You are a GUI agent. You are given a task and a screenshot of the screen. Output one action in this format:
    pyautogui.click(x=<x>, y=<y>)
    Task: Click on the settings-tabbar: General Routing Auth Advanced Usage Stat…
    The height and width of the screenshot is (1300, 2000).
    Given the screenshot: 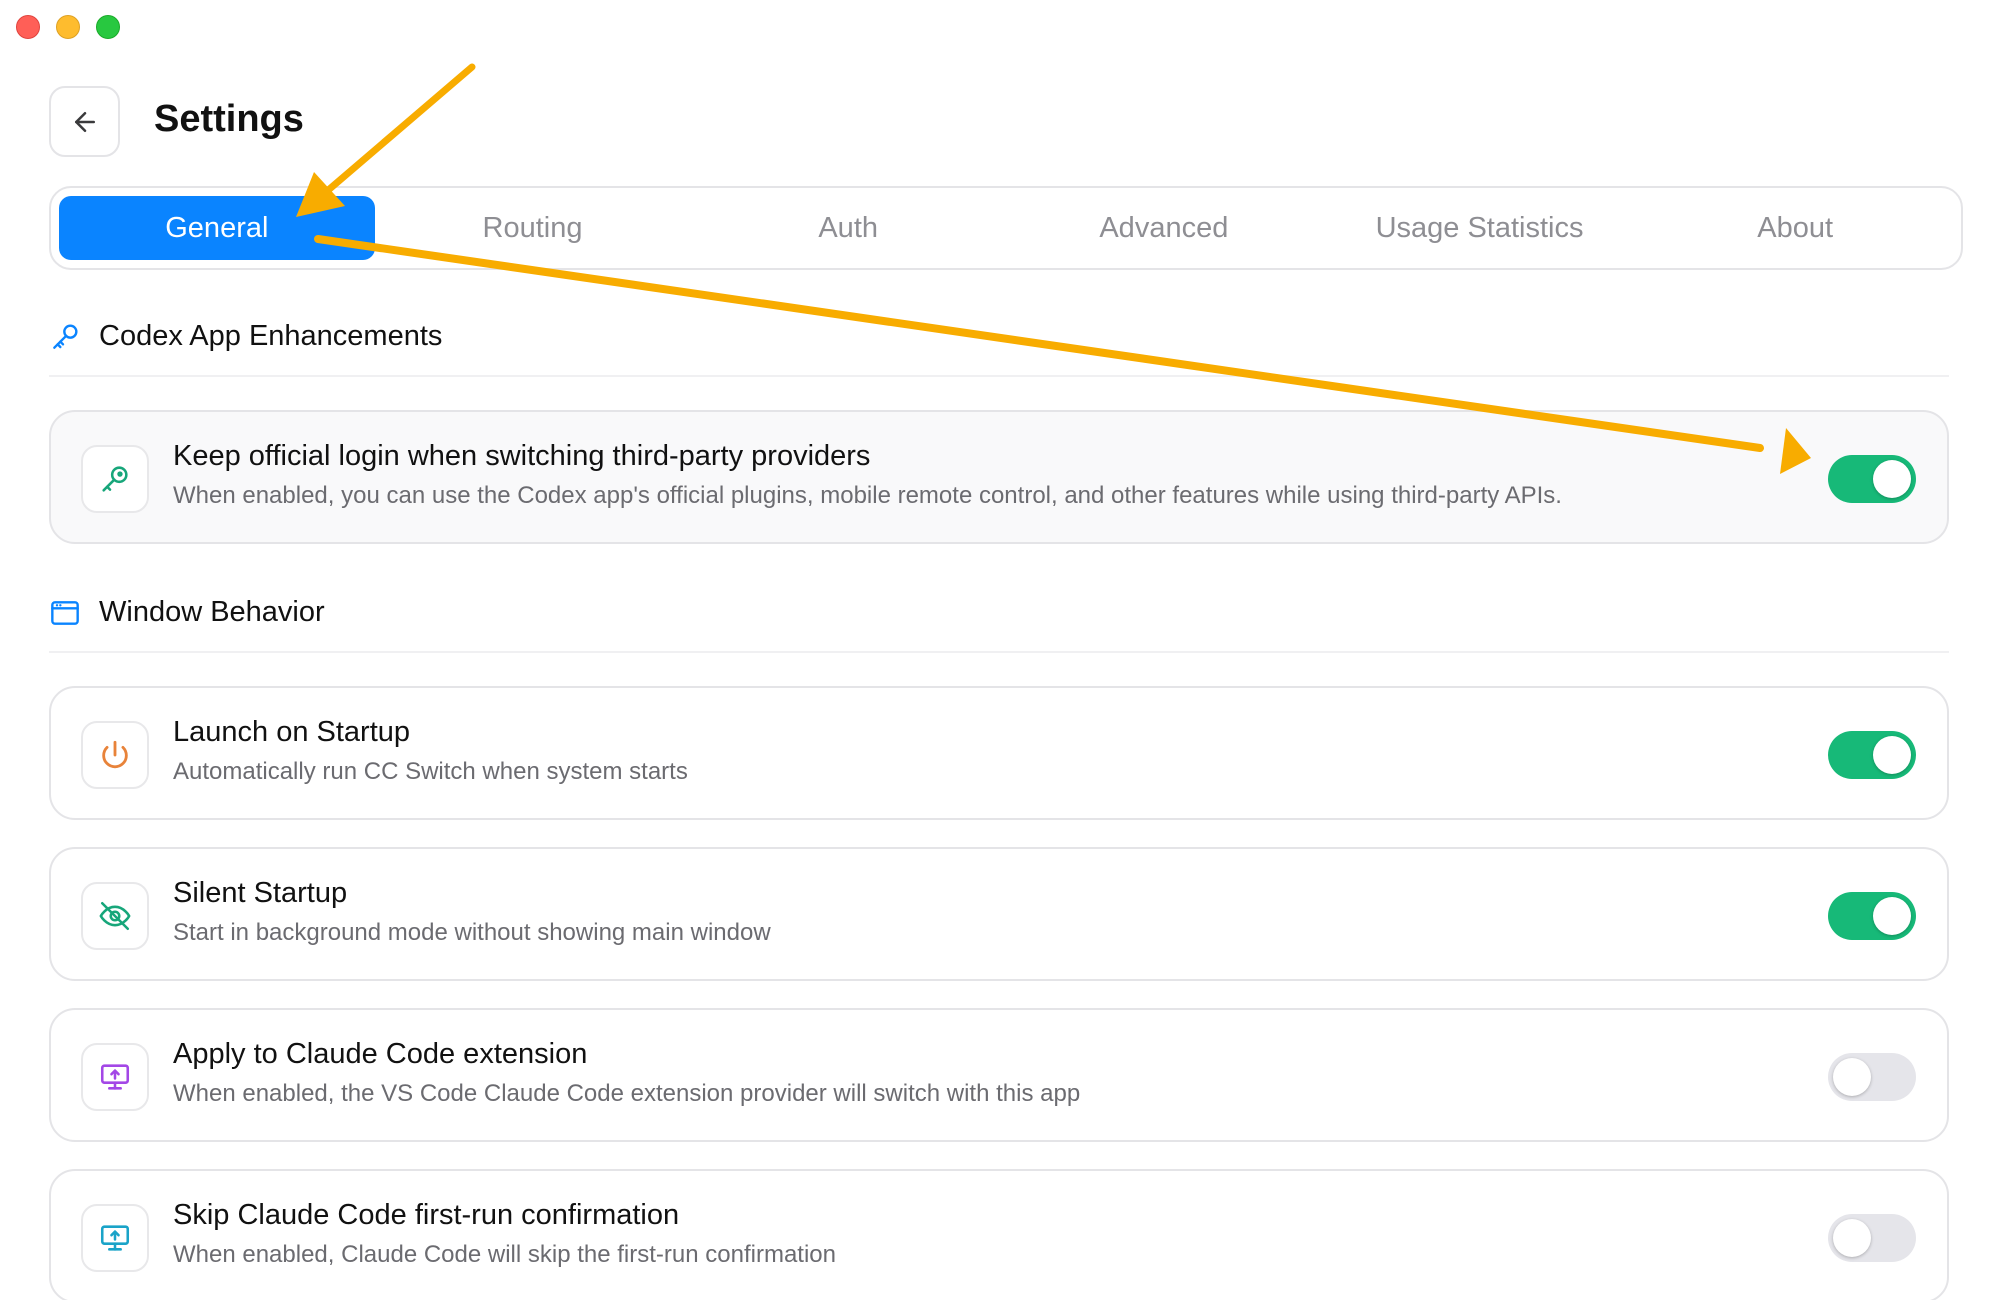 What is the action you would take?
    pyautogui.click(x=1006, y=228)
    